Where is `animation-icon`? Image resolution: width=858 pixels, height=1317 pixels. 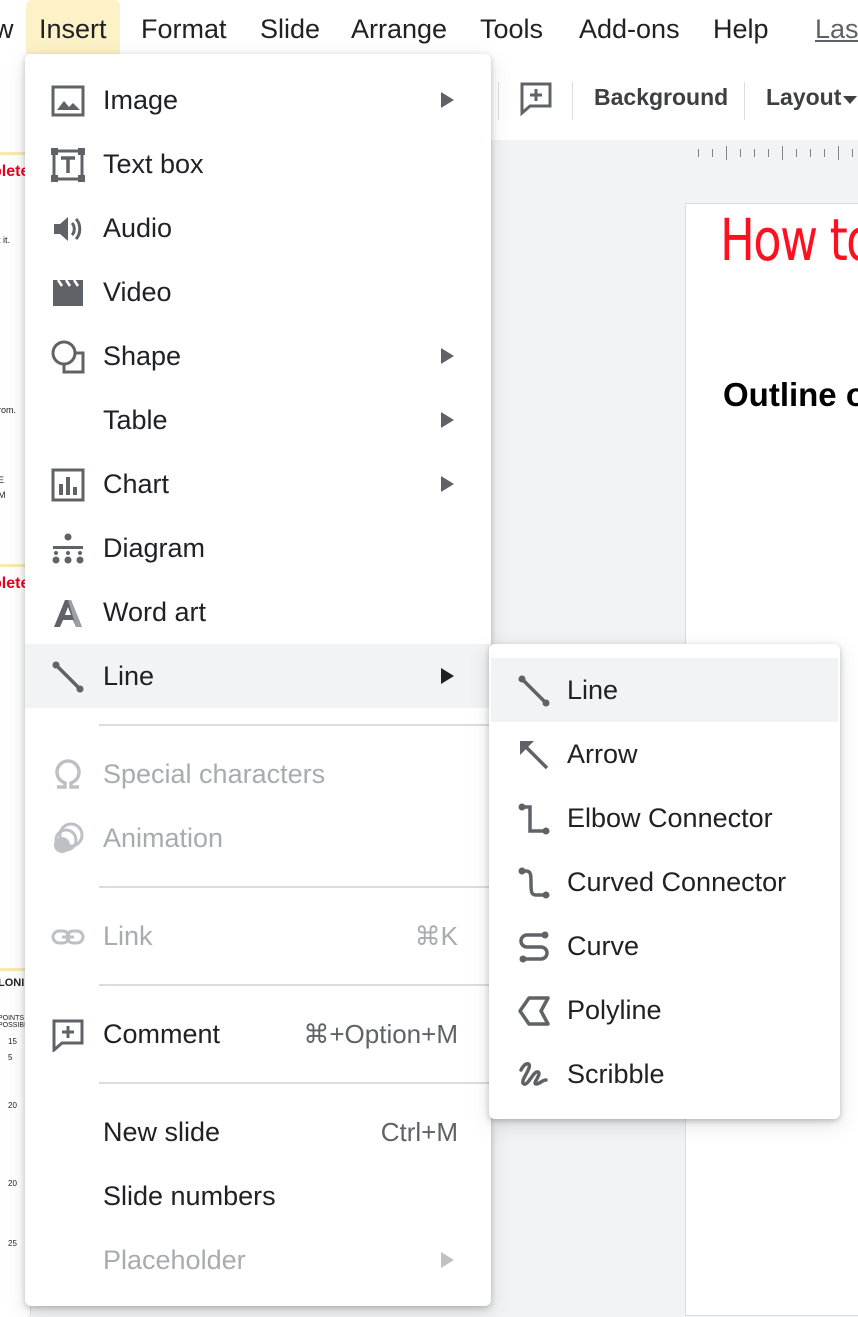
animation-icon is located at coordinates (68, 839).